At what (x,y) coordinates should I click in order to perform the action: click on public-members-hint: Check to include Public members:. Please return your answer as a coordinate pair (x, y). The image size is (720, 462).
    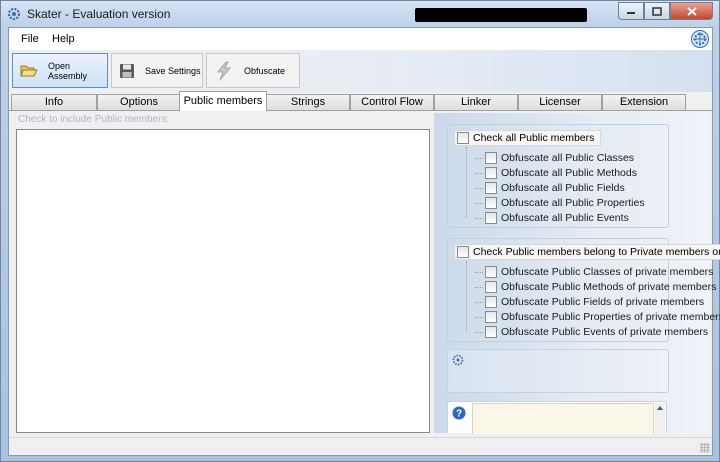
    Looking at the image, I should click on (94, 119).